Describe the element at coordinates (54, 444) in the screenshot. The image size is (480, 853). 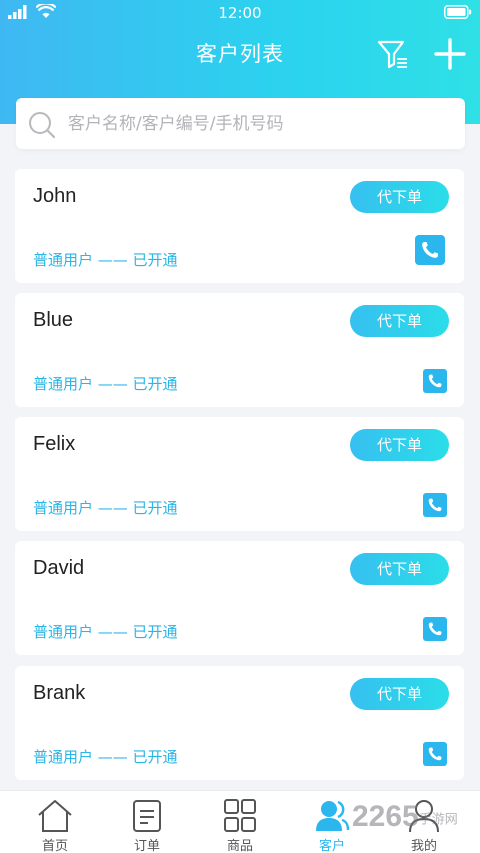
I see `customer-name: Felix` at that location.